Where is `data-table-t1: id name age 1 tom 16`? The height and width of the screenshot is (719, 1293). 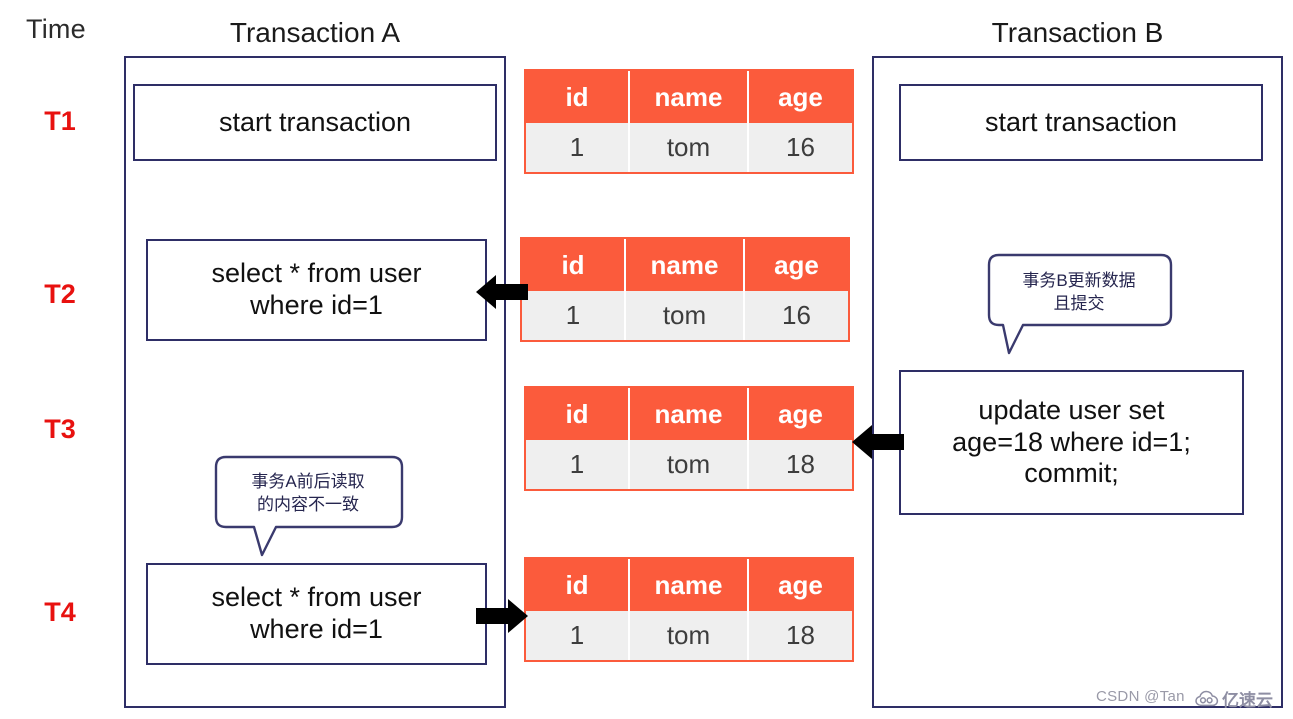
data-table-t1: id name age 1 tom 16 is located at coordinates (689, 121).